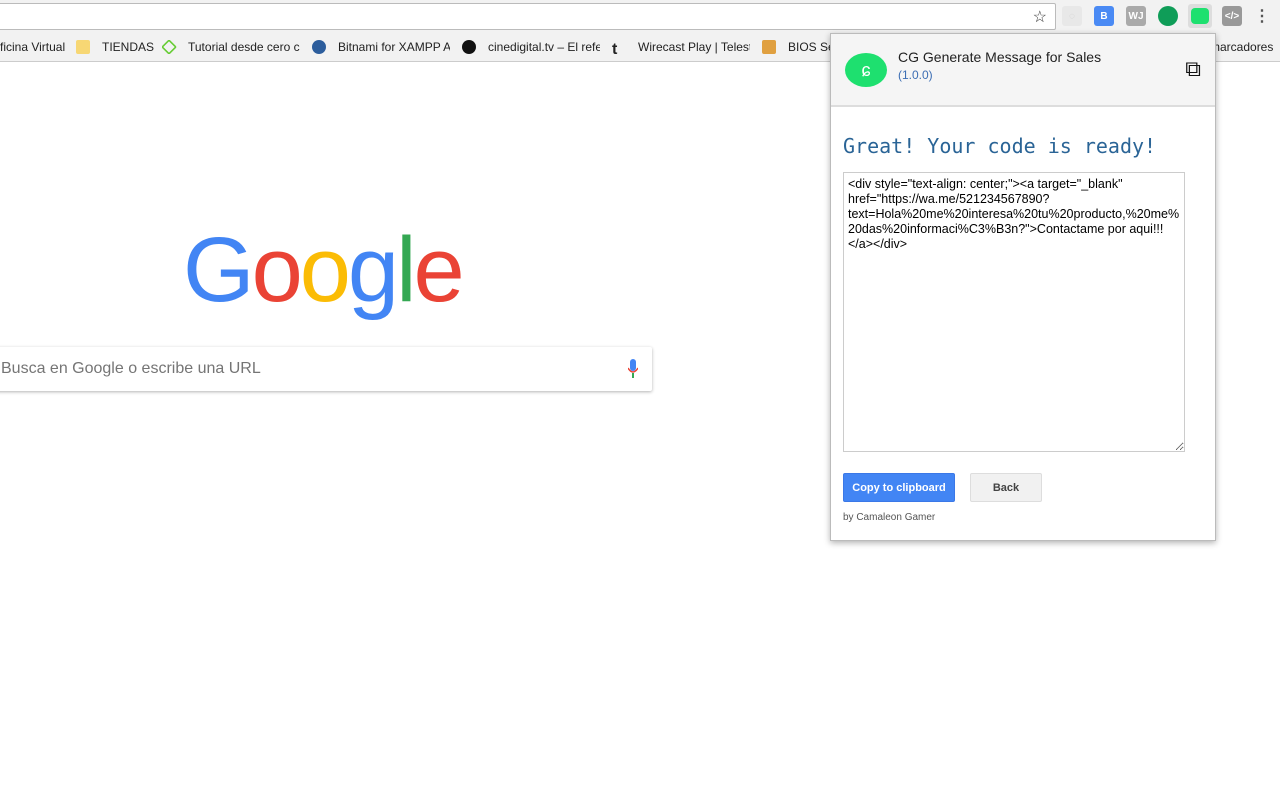 The image size is (1280, 800). What do you see at coordinates (694, 47) in the screenshot?
I see `bookmark-label: Wirecast Play | Telest` at bounding box center [694, 47].